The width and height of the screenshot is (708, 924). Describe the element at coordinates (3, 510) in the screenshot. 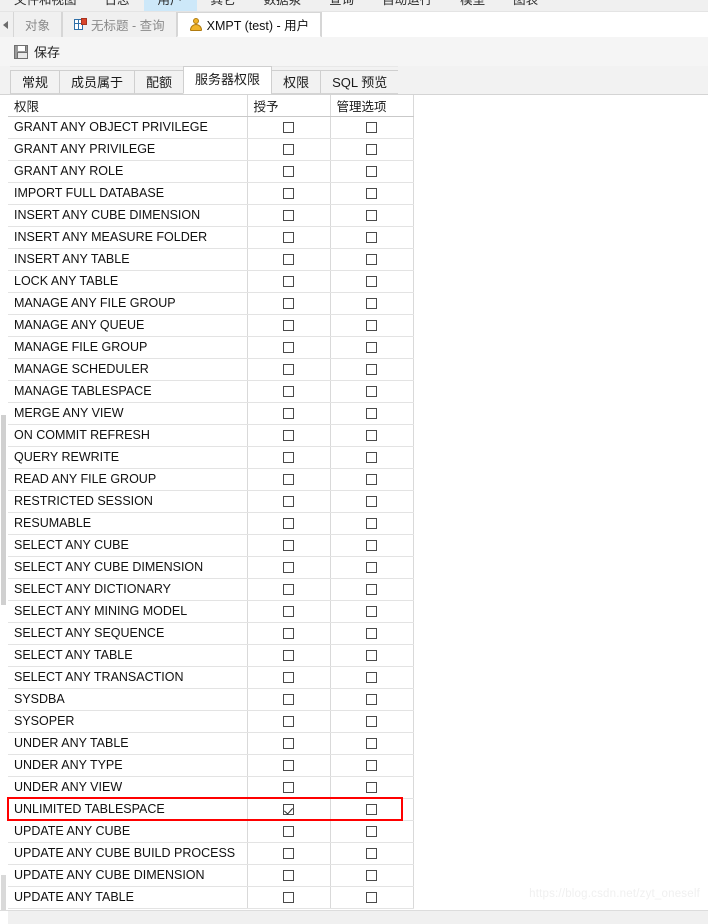

I see `splitter-handle` at that location.